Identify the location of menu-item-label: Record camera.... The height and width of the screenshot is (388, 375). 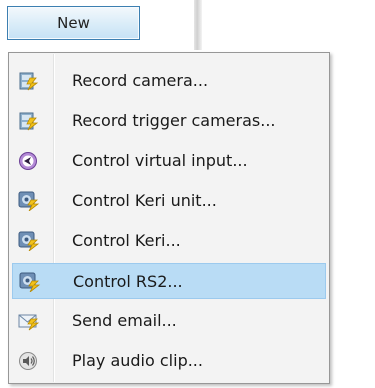
(140, 80).